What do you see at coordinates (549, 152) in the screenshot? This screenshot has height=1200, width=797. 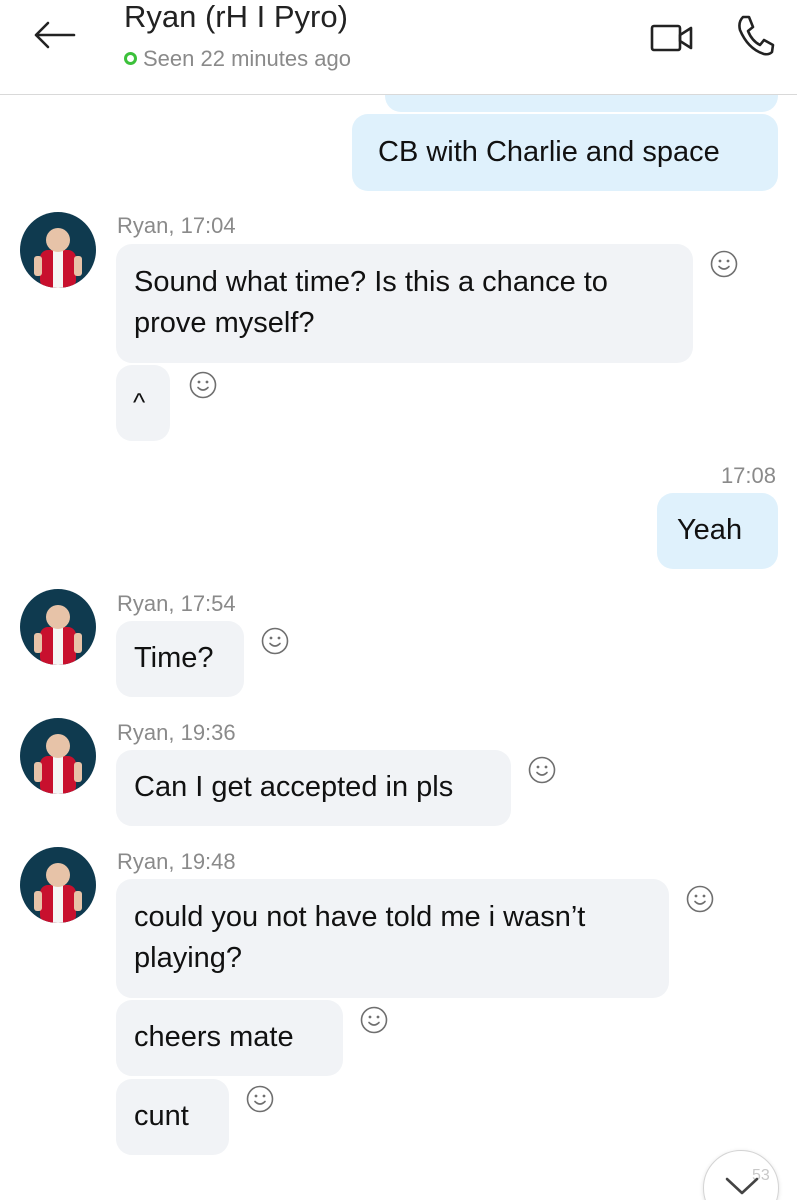 I see `message-text: CB with Charlie and space` at bounding box center [549, 152].